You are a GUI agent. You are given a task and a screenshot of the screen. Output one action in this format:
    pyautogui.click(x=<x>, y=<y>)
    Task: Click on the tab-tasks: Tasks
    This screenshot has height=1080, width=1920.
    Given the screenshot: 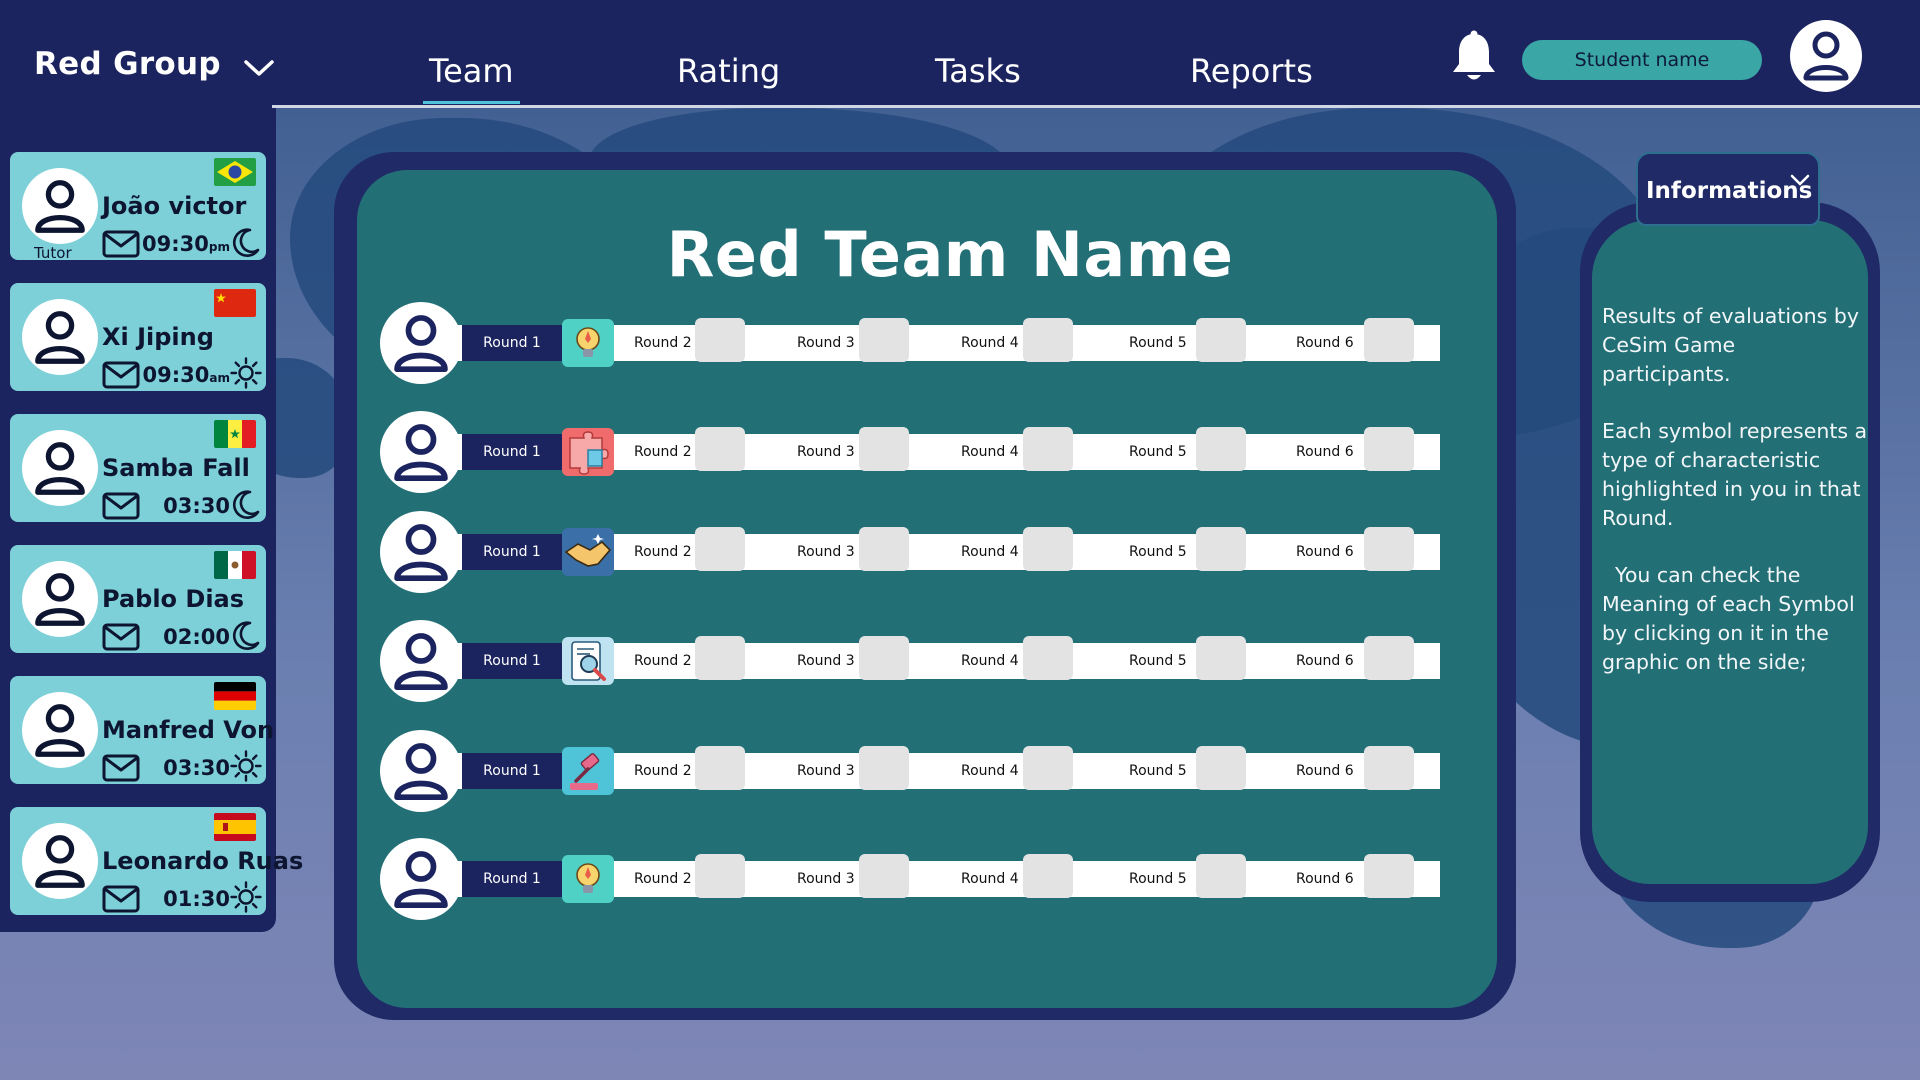 What is the action you would take?
    pyautogui.click(x=978, y=71)
    